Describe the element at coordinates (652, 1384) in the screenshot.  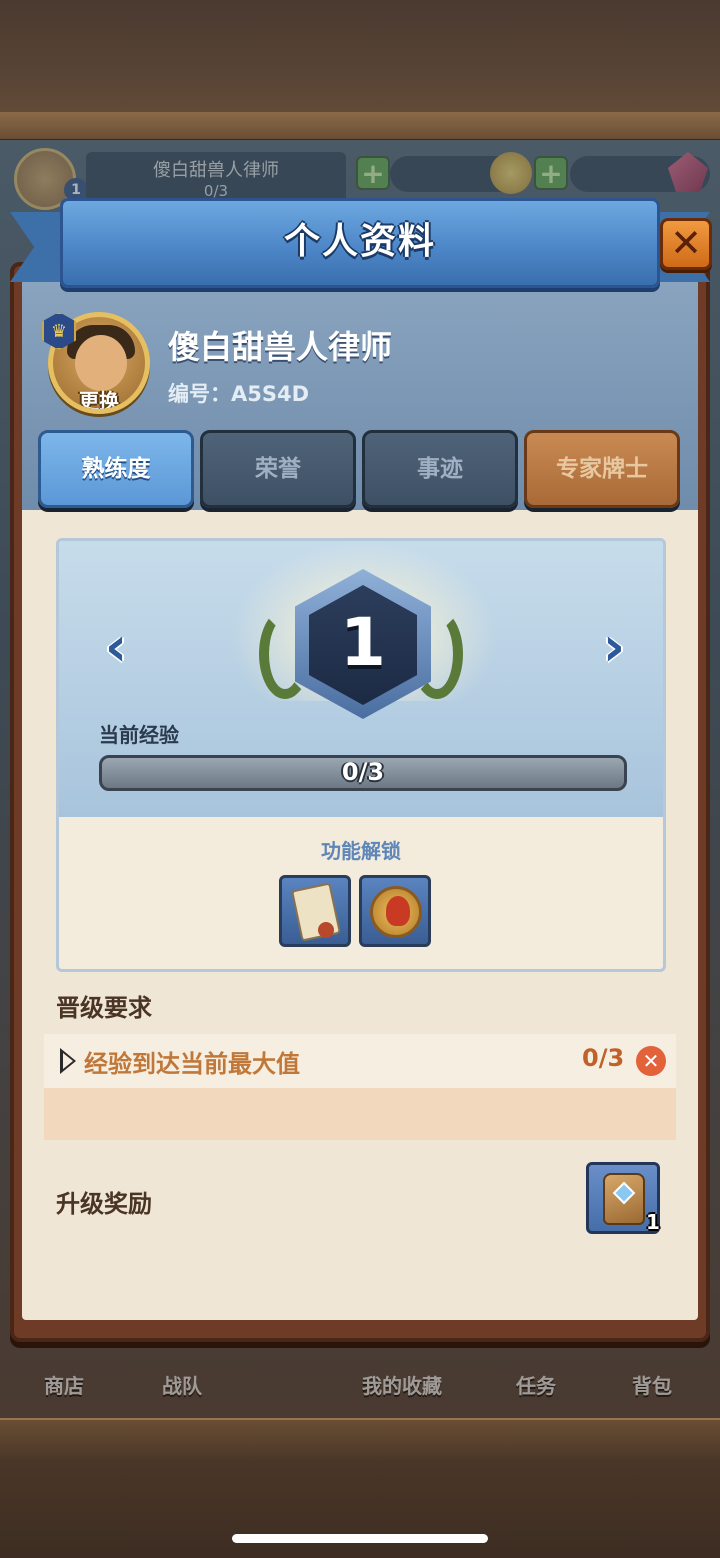
I see `nav-bag: 背包` at that location.